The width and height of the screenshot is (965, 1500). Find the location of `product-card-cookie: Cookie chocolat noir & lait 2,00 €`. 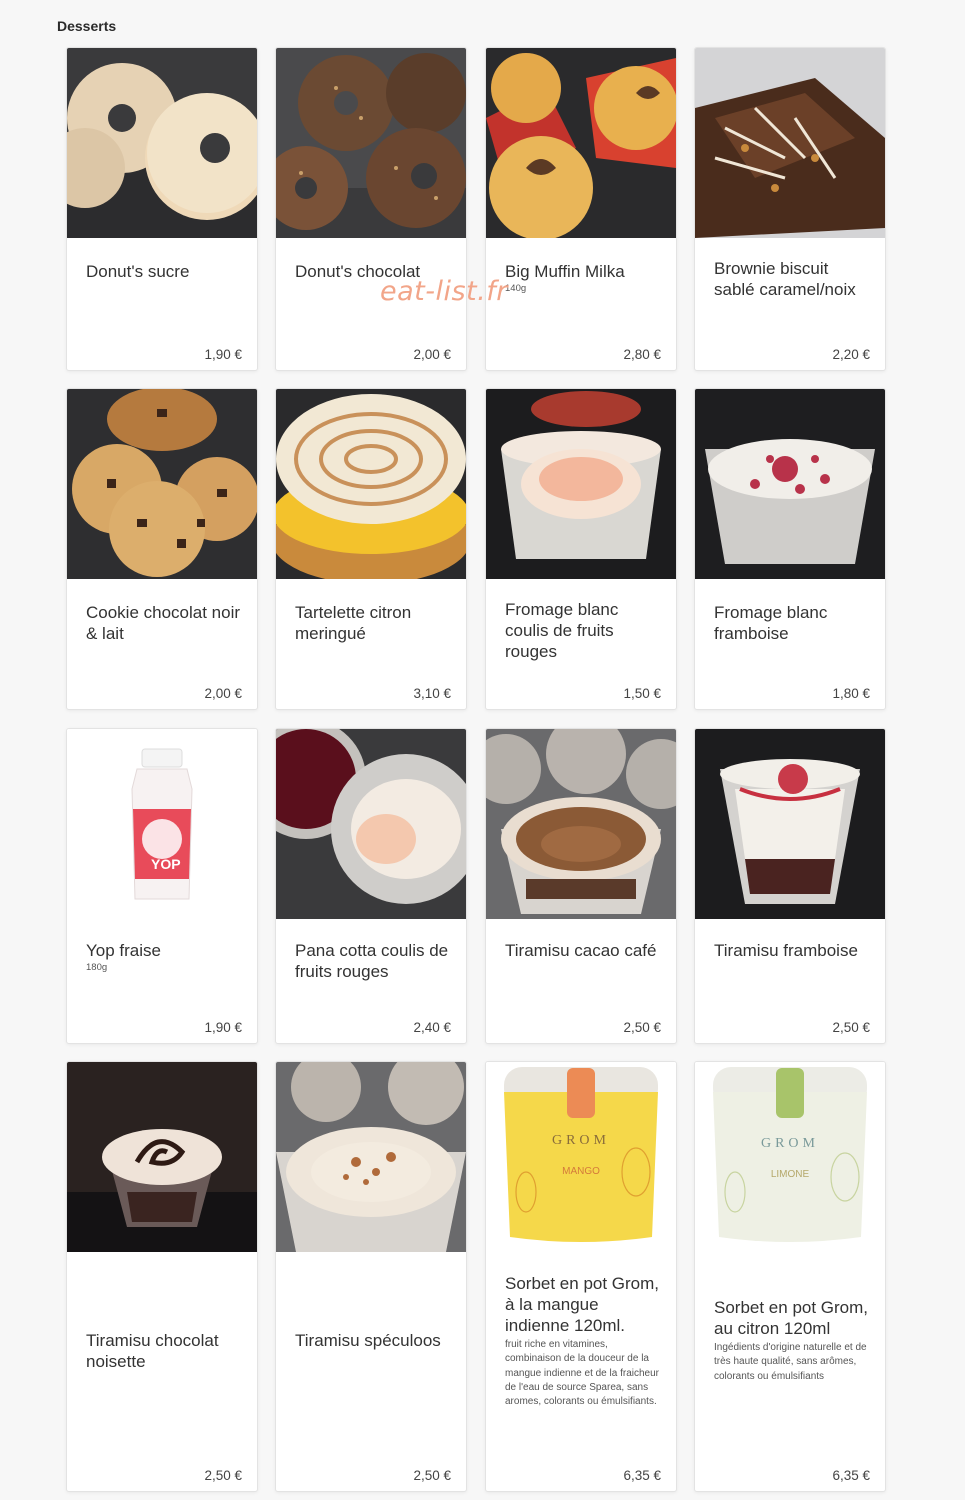

product-card-cookie: Cookie chocolat noir & lait 2,00 € is located at coordinates (162, 549).